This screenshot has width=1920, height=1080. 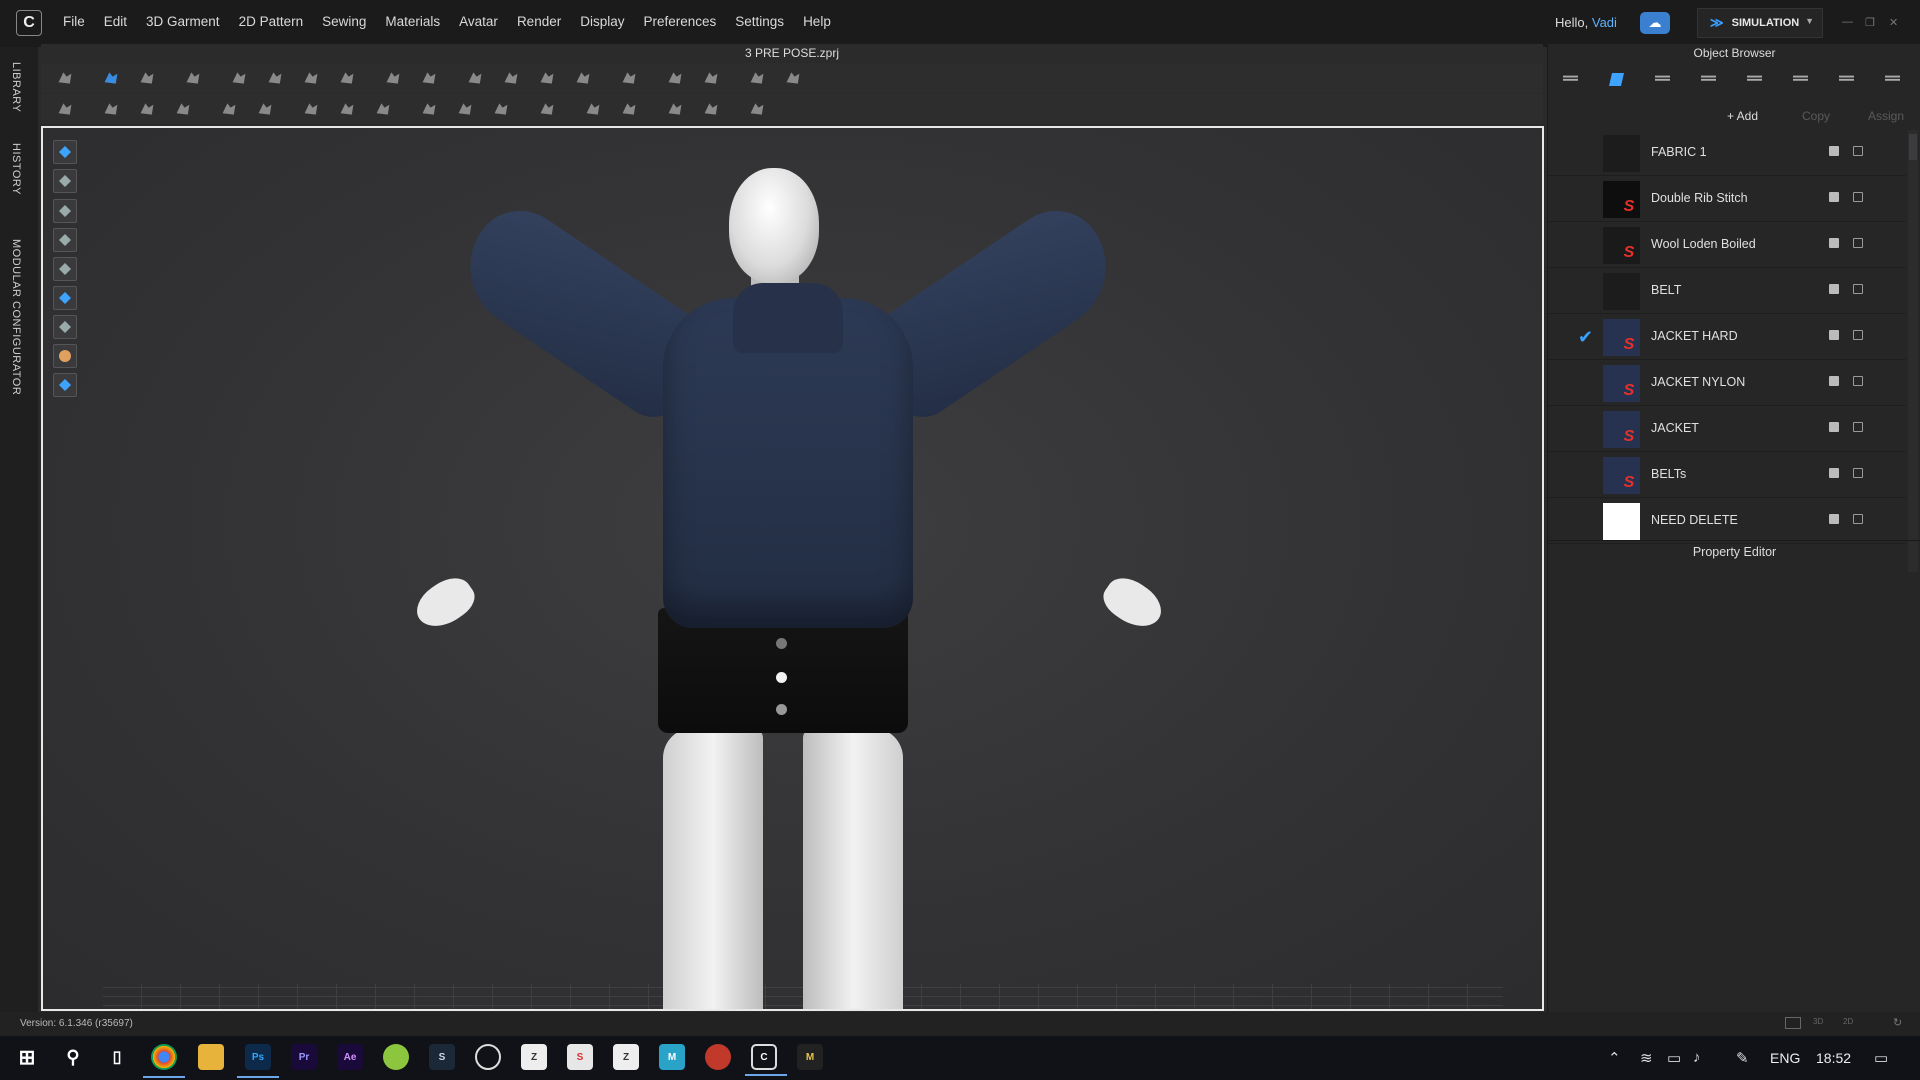 I want to click on volume-icon: ♪, so click(x=1697, y=1057).